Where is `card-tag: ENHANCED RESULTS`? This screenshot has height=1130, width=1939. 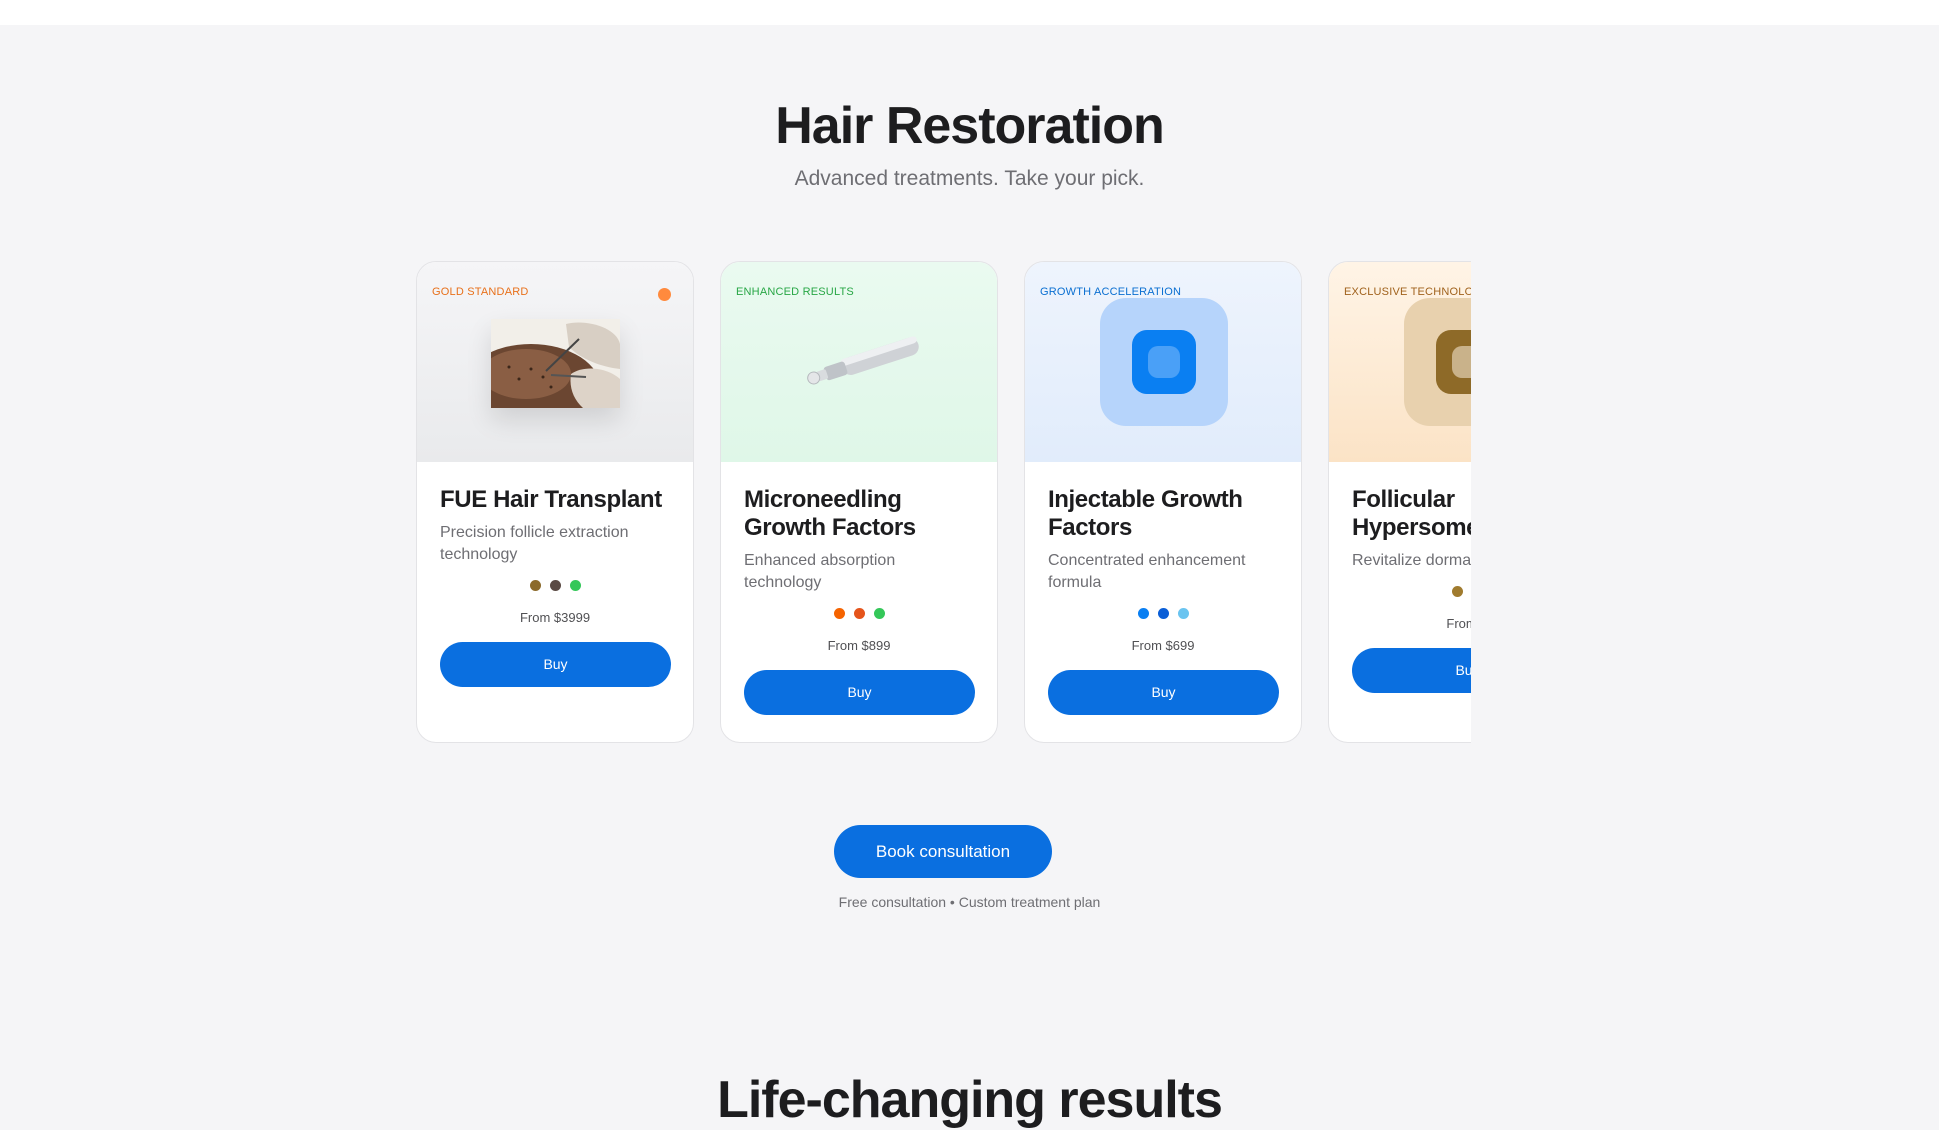 card-tag: ENHANCED RESULTS is located at coordinates (795, 292).